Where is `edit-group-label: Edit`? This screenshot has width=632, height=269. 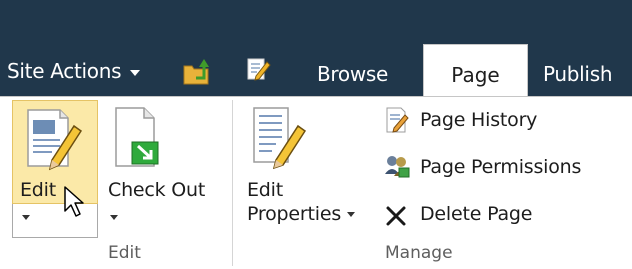 edit-group-label: Edit is located at coordinates (124, 253).